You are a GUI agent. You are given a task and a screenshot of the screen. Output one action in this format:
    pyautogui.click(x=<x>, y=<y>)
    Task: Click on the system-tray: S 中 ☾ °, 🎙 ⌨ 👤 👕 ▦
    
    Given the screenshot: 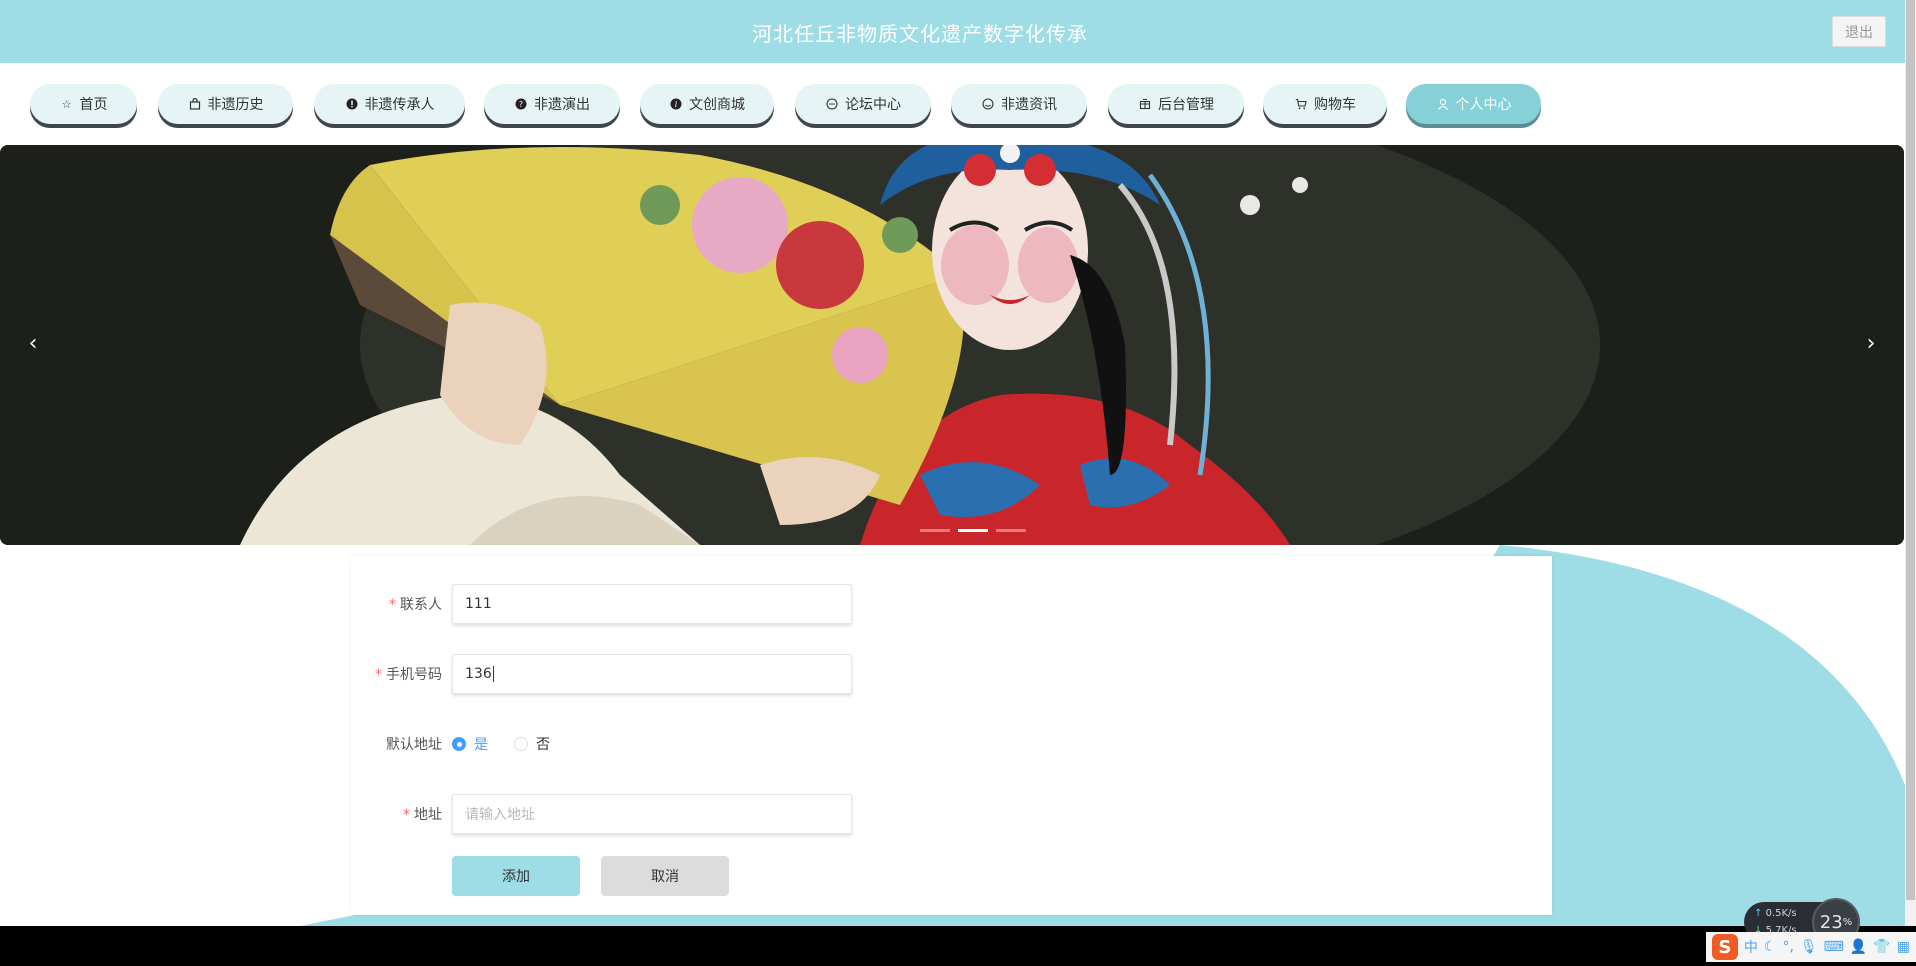 What is the action you would take?
    pyautogui.click(x=1810, y=947)
    